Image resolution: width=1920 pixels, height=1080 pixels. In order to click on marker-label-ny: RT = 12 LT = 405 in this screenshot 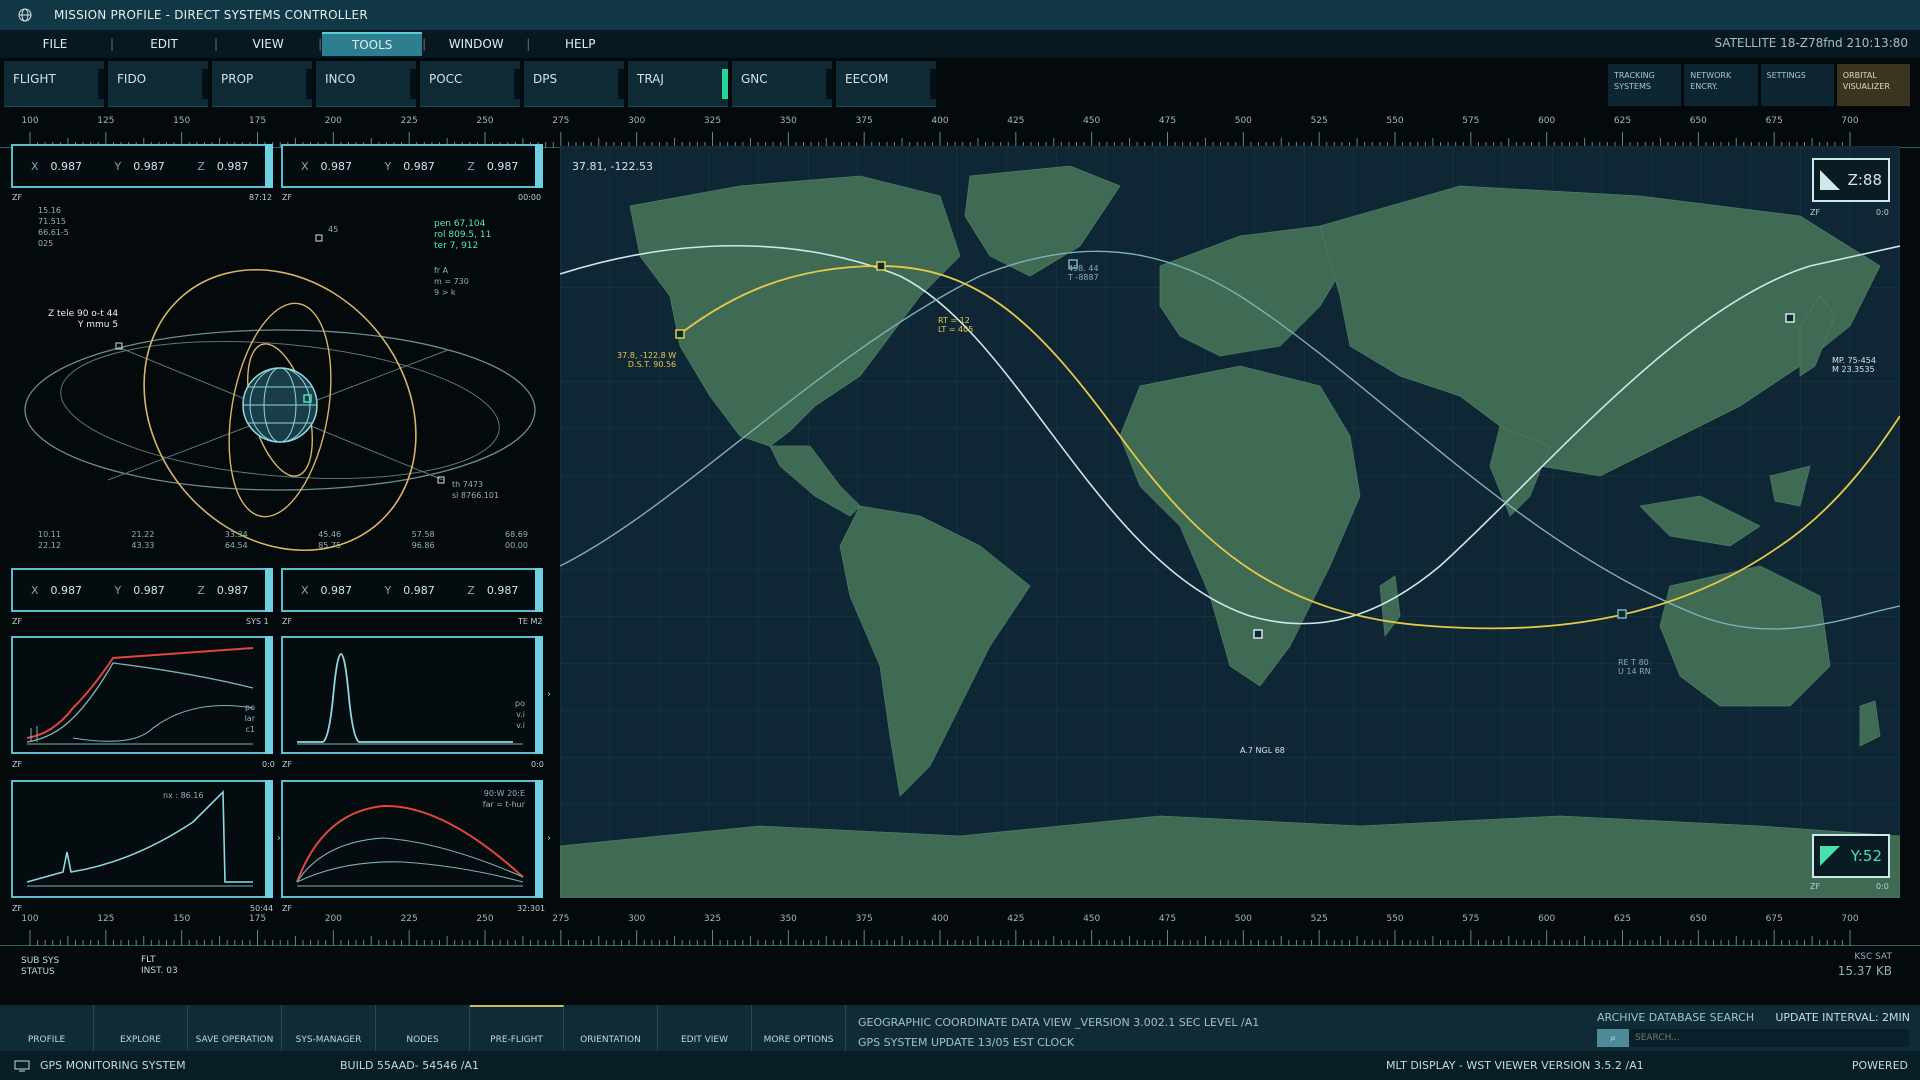, I will do `click(955, 325)`.